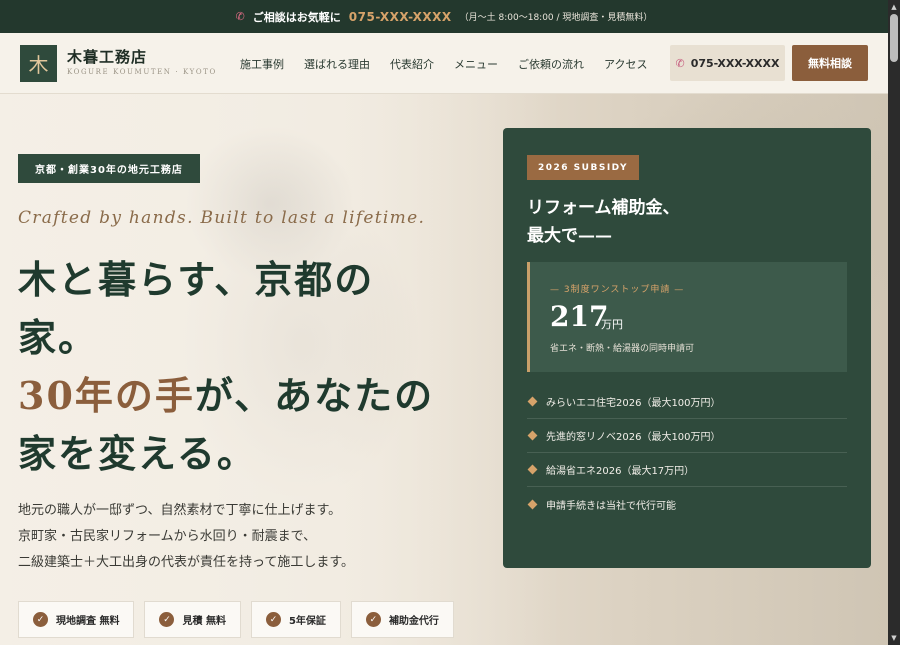  What do you see at coordinates (830, 63) in the screenshot?
I see `free-consult-button: 無料相談` at bounding box center [830, 63].